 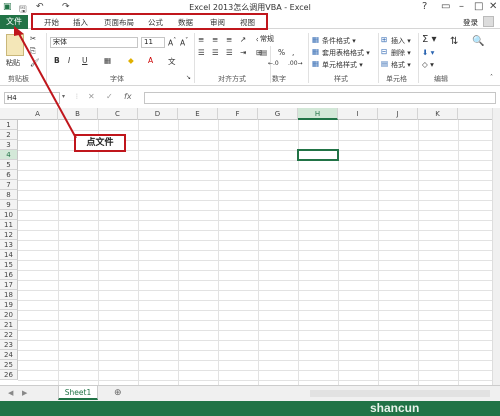 What do you see at coordinates (9, 155) in the screenshot?
I see `row-header: 4` at bounding box center [9, 155].